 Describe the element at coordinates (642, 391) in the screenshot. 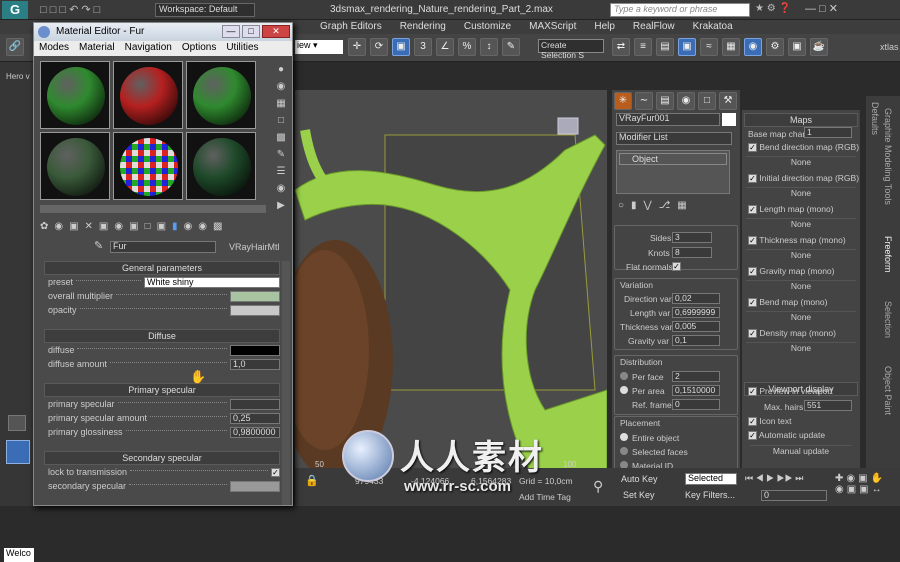

I see `per-area-option: Per area` at that location.